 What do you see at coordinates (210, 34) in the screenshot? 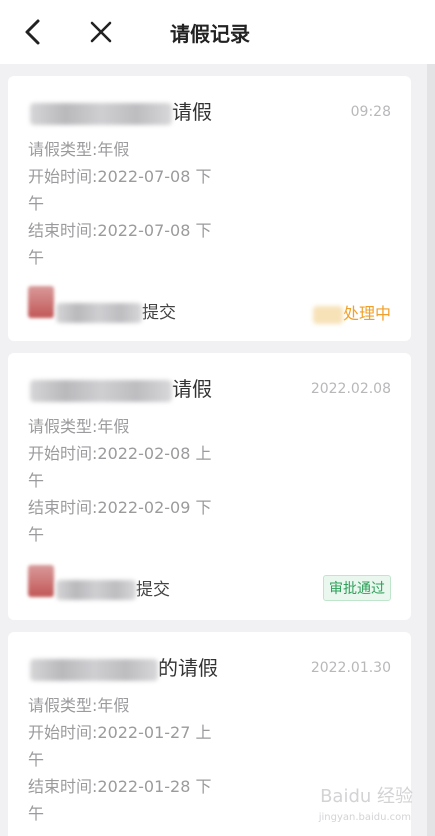
I see `page-title: 请假记录` at bounding box center [210, 34].